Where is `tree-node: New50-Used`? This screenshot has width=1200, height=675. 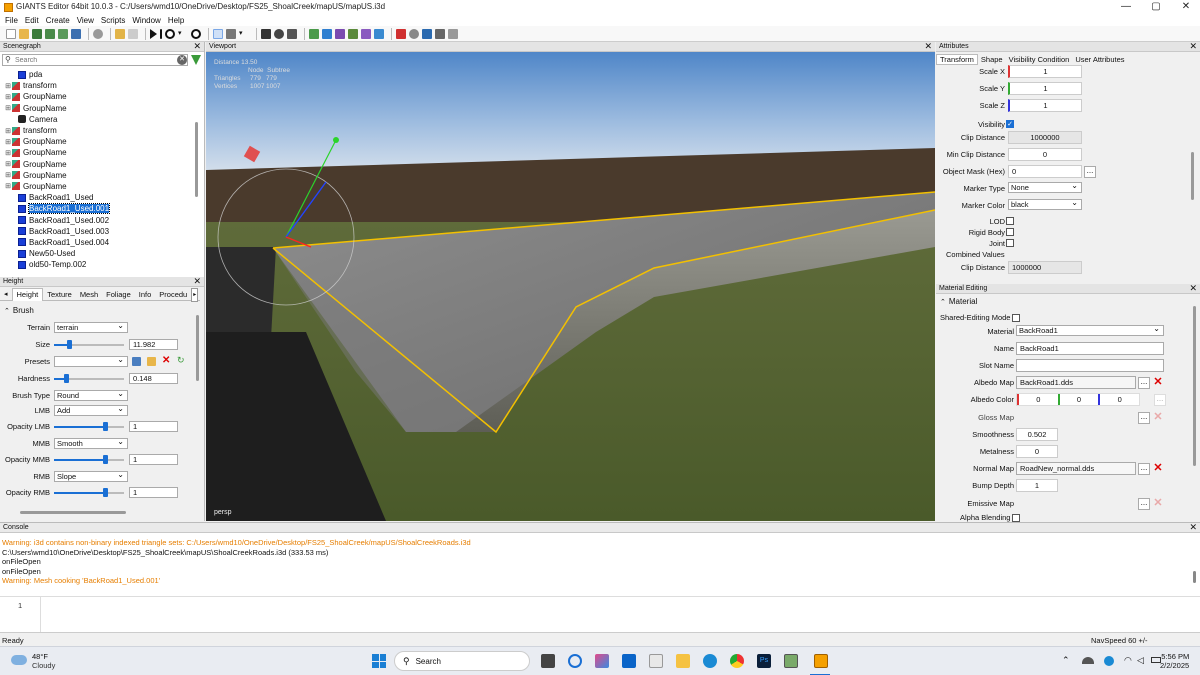 tree-node: New50-Used is located at coordinates (100, 253).